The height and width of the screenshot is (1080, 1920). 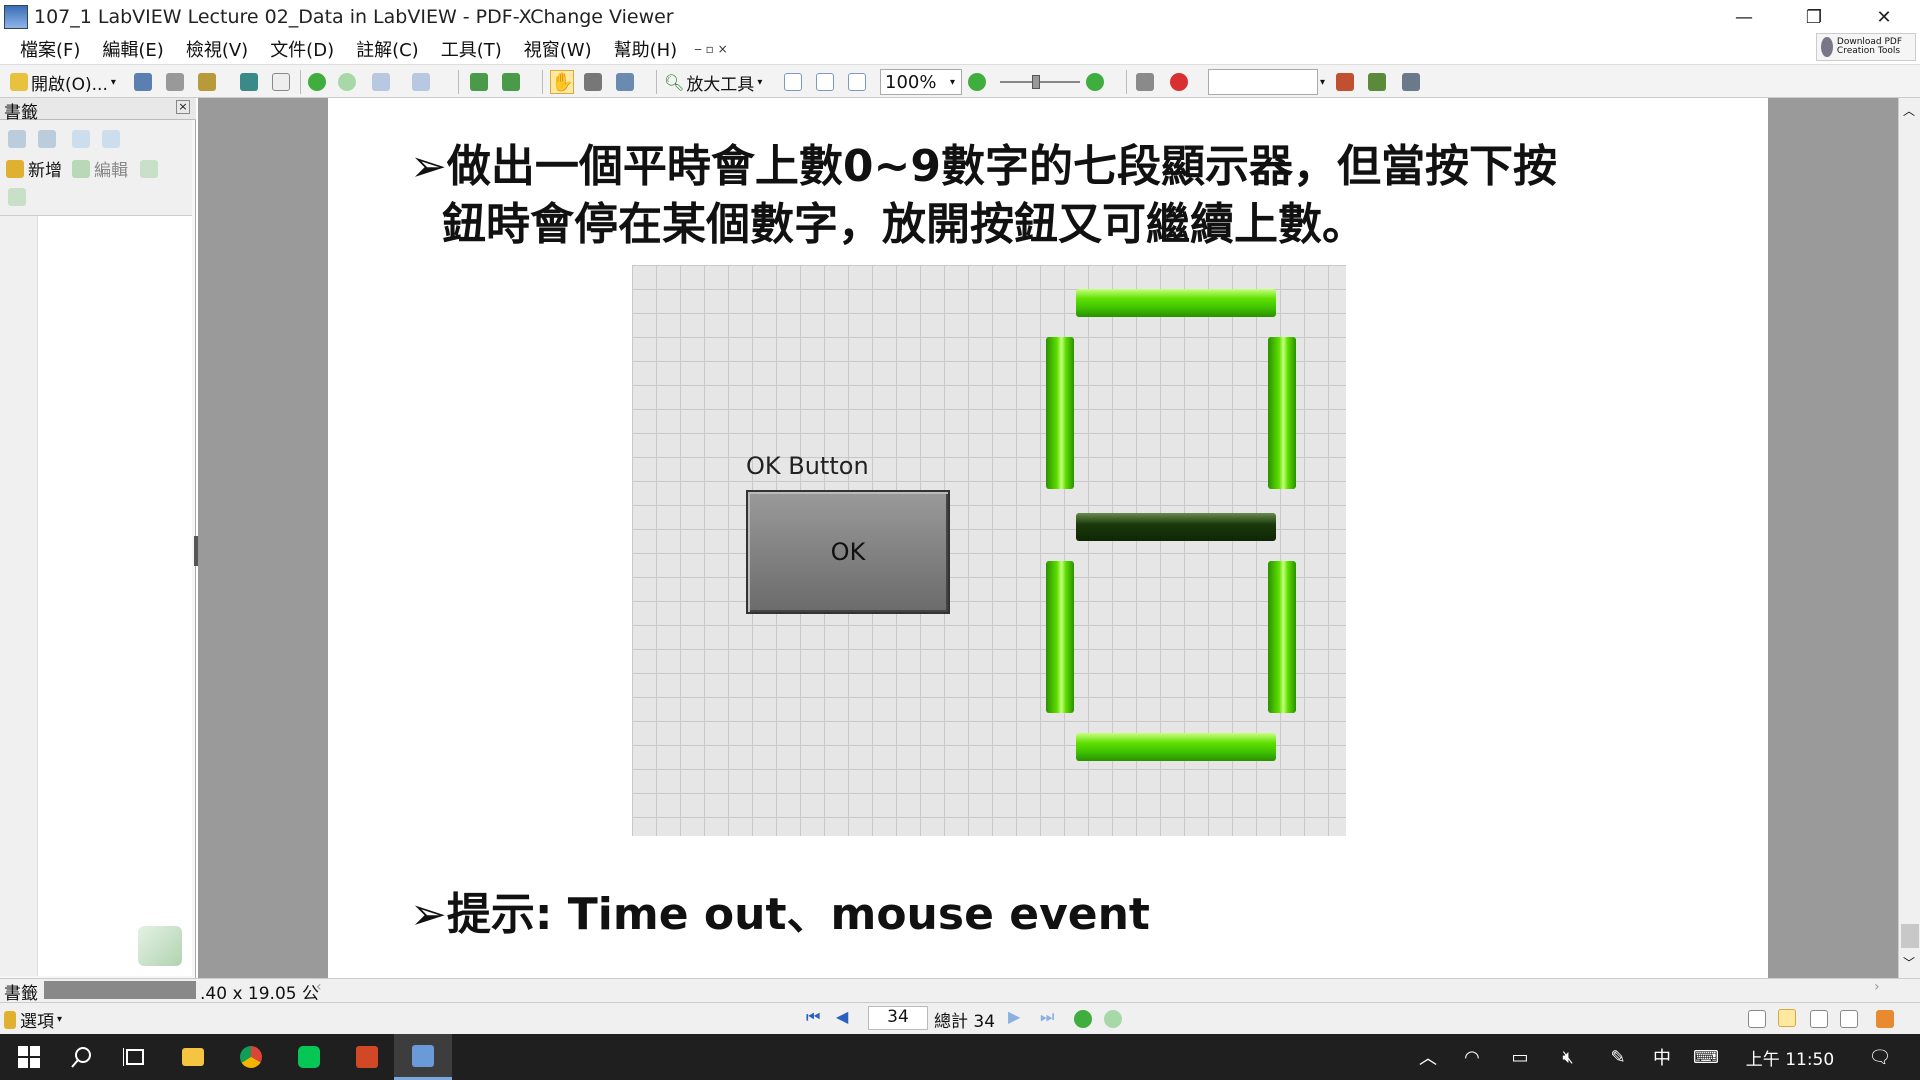 What do you see at coordinates (646, 49) in the screenshot?
I see `menu-help: 幫助(H)` at bounding box center [646, 49].